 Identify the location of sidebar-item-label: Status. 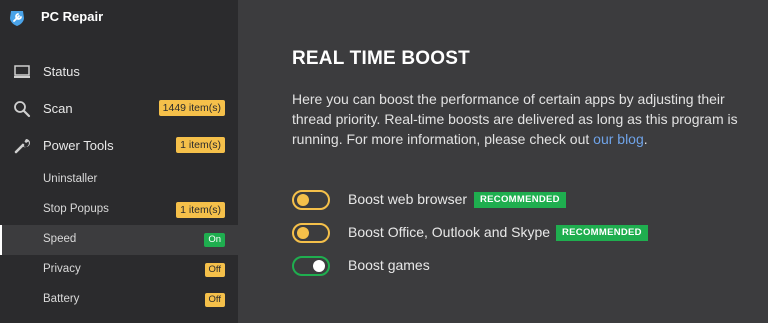
(61, 71).